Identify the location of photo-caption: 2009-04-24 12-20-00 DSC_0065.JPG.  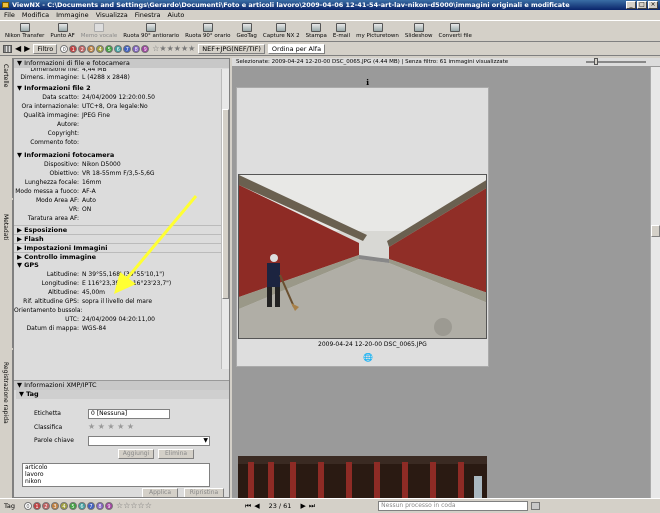
(372, 344).